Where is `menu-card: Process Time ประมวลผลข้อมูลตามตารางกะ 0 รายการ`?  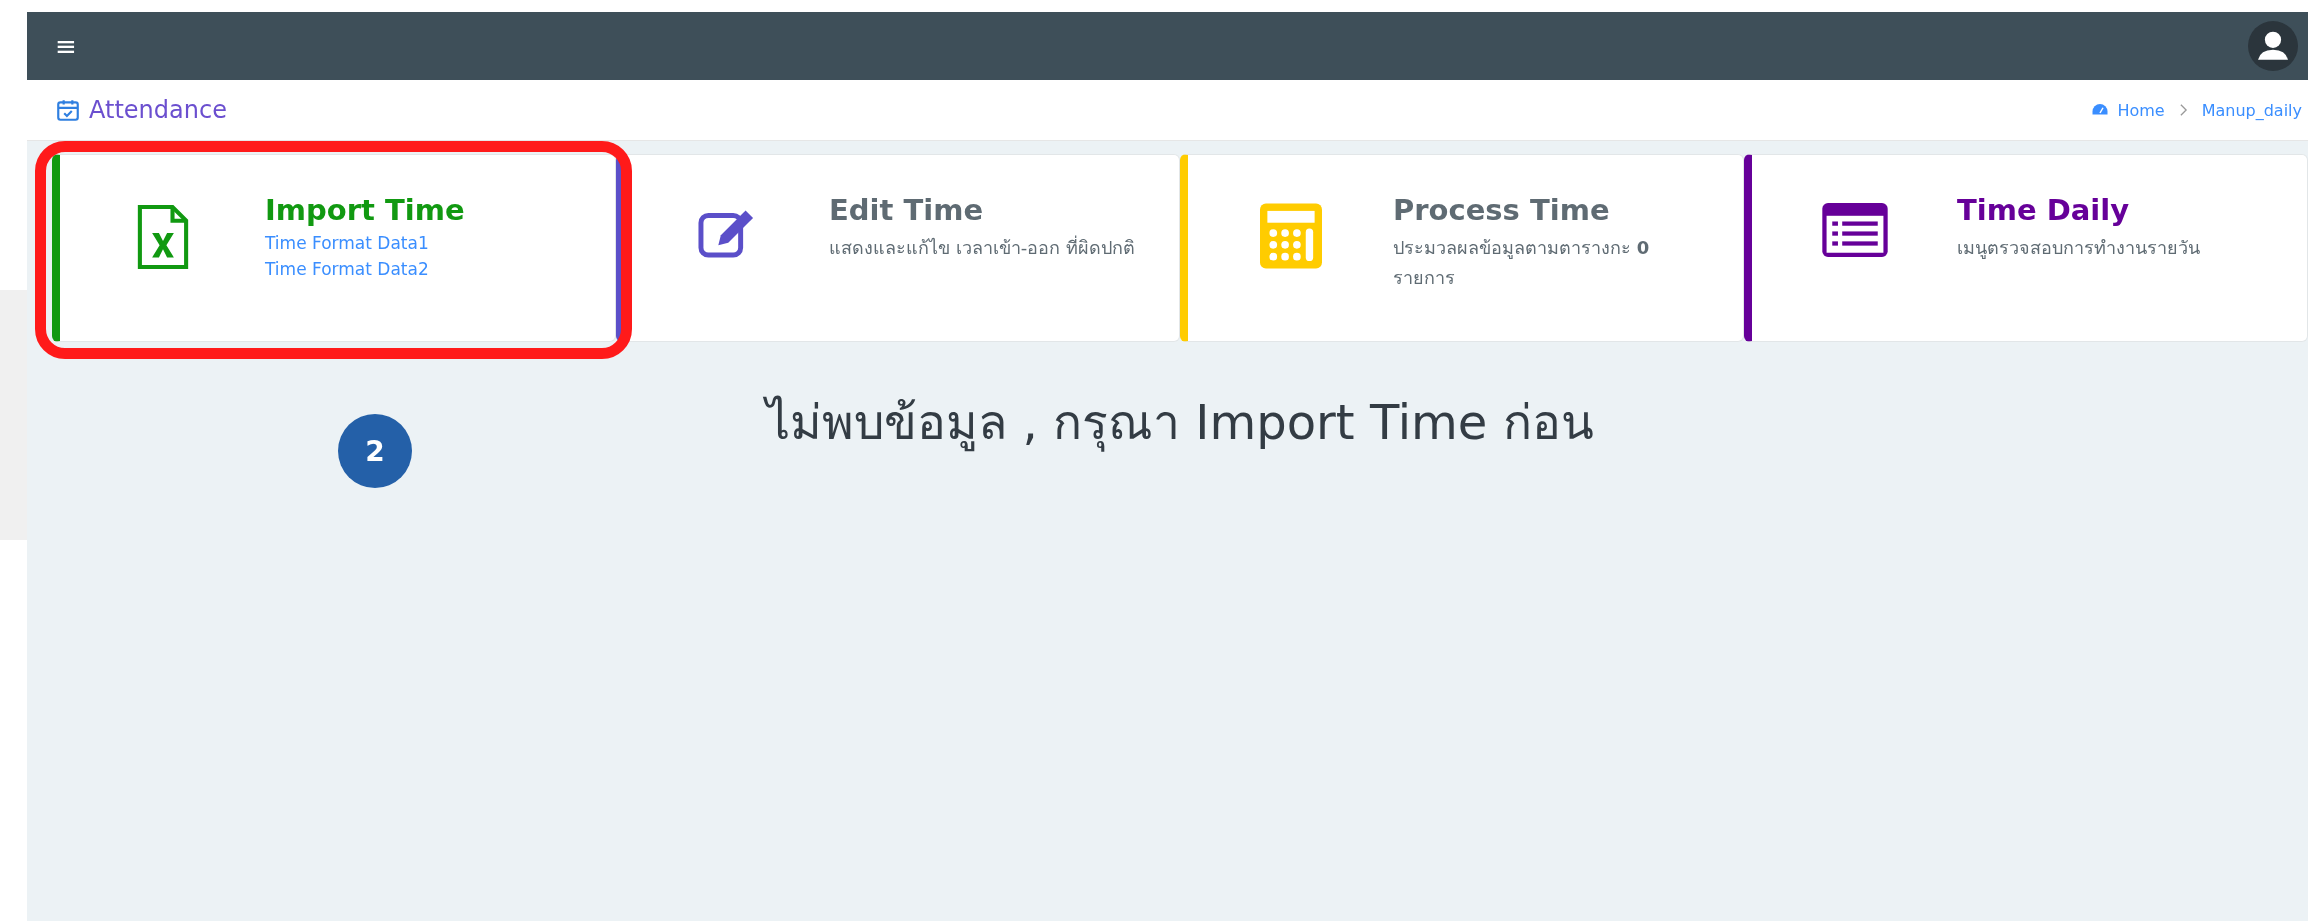
menu-card: Process Time ประมวลผลข้อมูลตามตารางกะ 0 รายการ is located at coordinates (1462, 248).